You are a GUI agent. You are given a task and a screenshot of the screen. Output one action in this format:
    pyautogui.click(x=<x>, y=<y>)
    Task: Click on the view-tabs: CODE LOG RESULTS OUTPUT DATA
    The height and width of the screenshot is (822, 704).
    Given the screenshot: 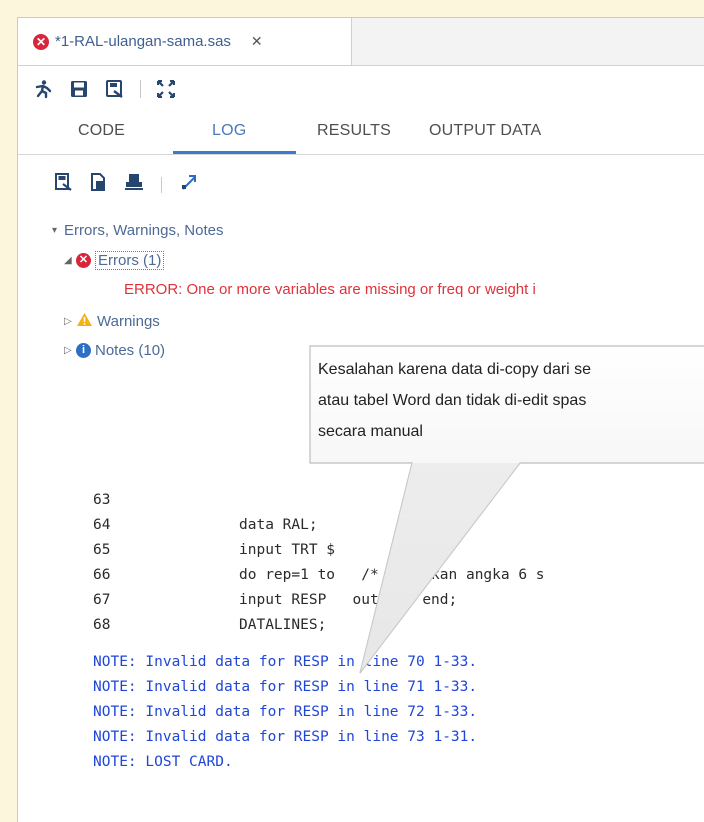 What is the action you would take?
    pyautogui.click(x=361, y=134)
    